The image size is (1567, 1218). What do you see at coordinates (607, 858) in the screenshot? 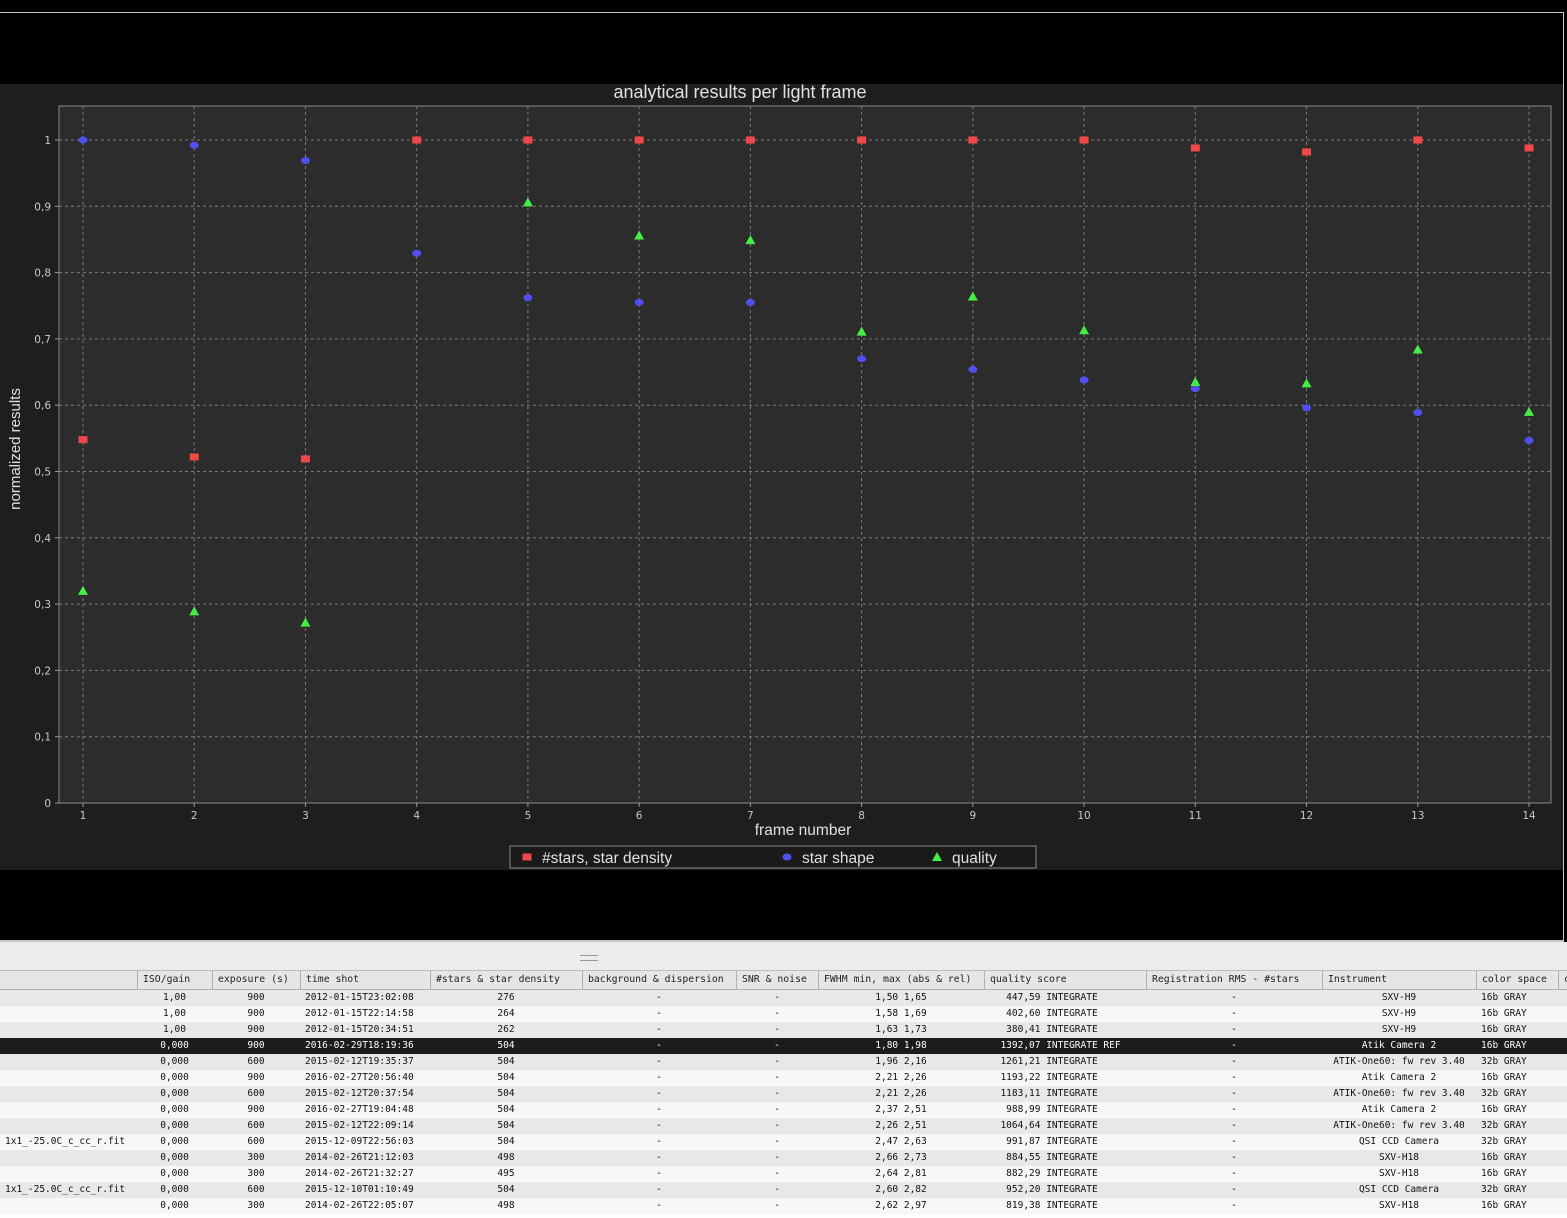
I see `legend-label: #stars, star density` at bounding box center [607, 858].